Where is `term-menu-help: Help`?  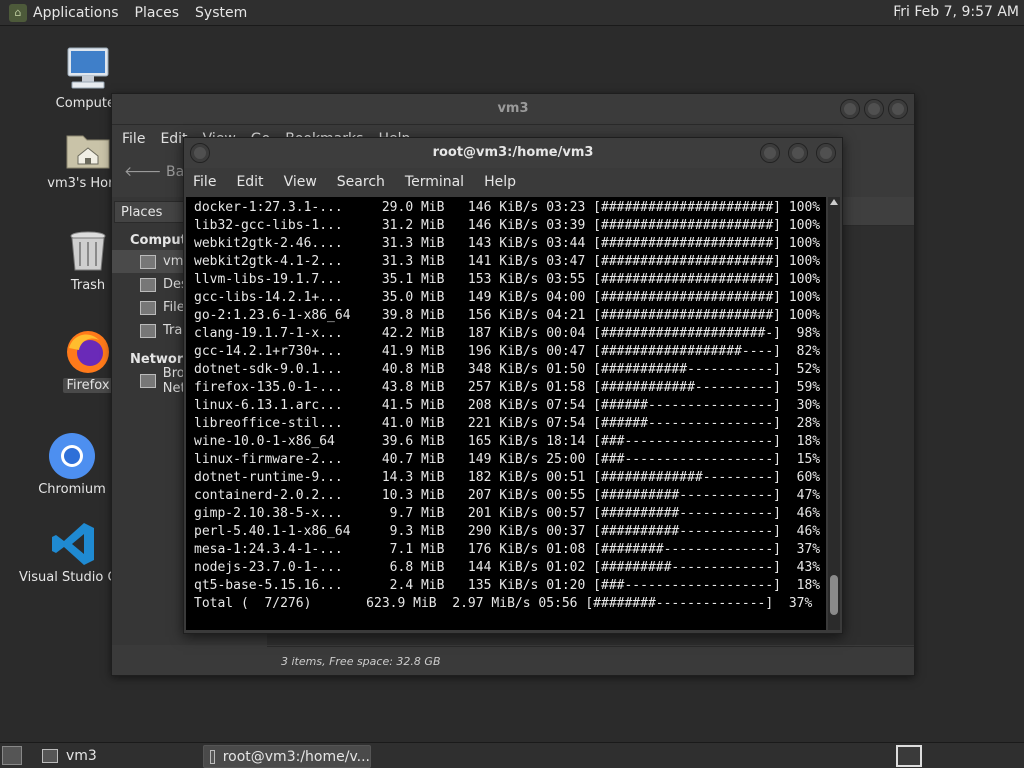
term-menu-help: Help is located at coordinates (500, 182).